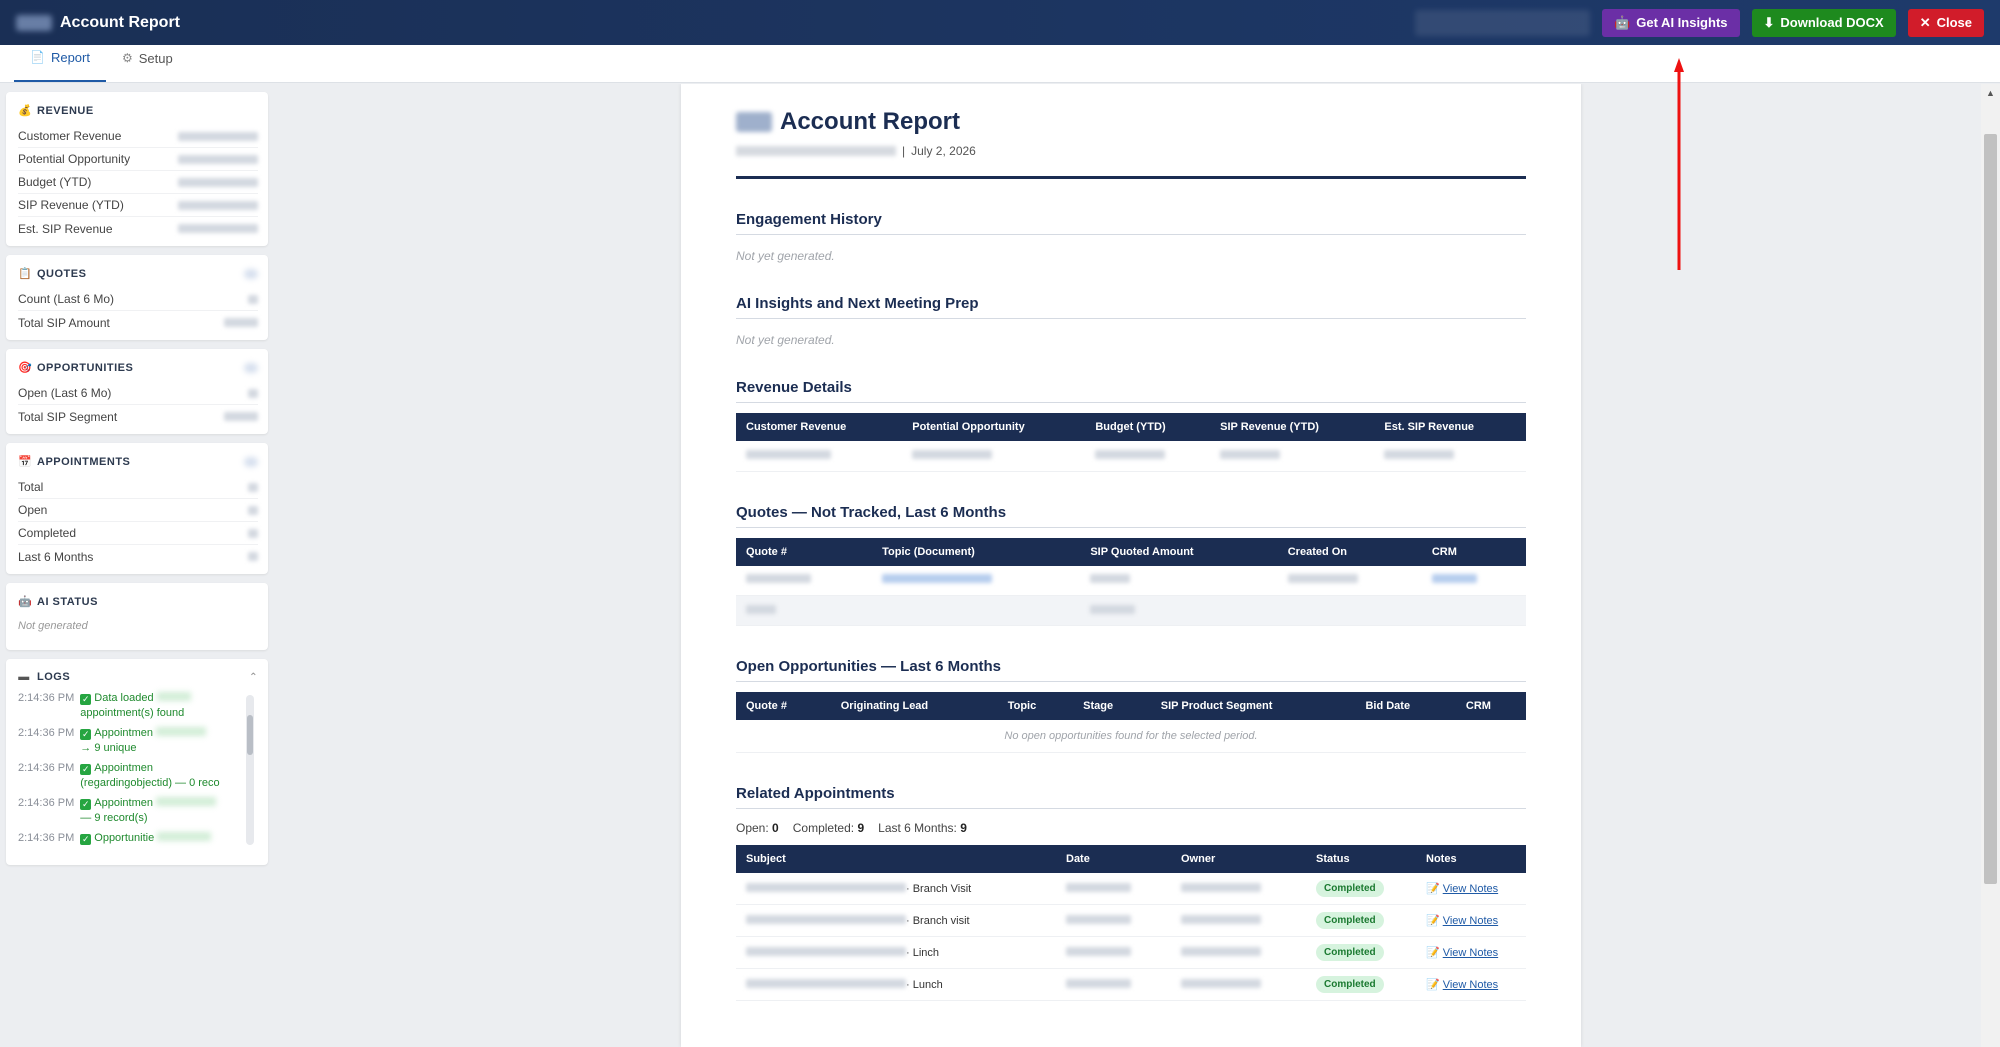  Describe the element at coordinates (1350, 984) in the screenshot. I see `status-badge: Completed` at that location.